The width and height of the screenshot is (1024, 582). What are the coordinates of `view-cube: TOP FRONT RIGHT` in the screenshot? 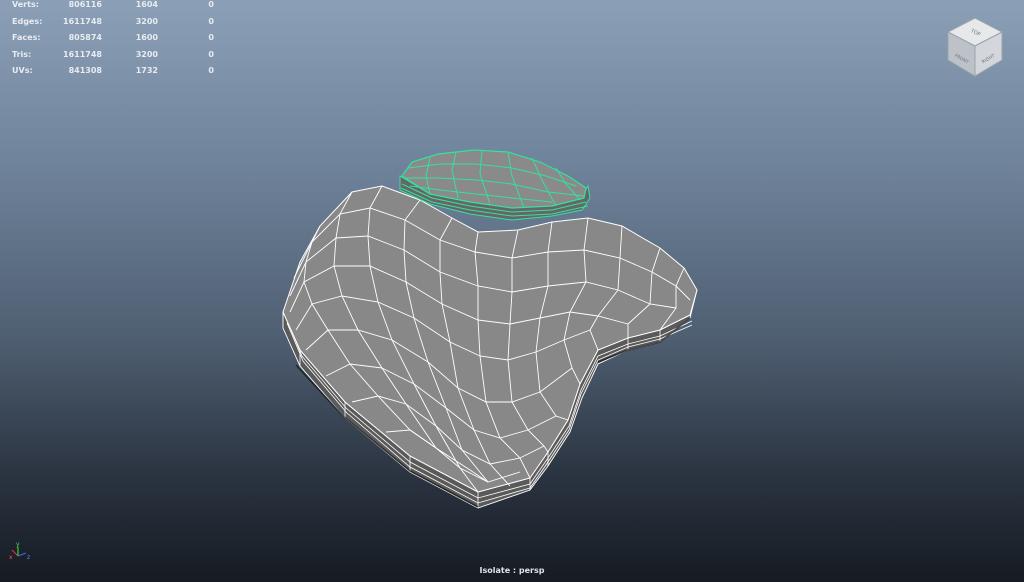 It's located at (975, 47).